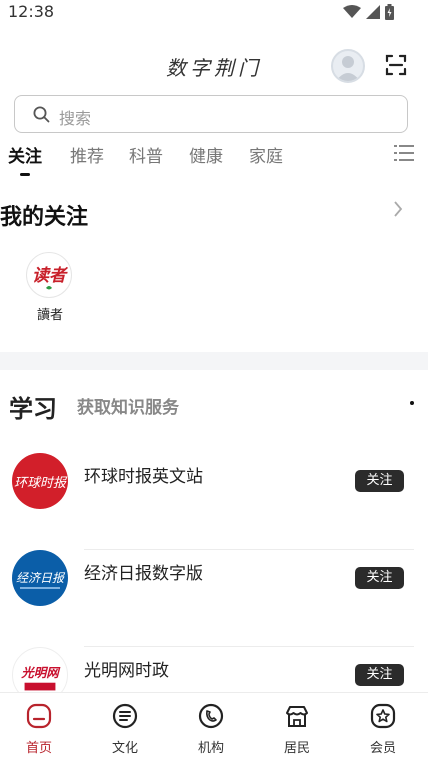 The image size is (428, 763). I want to click on scan-icon, so click(396, 65).